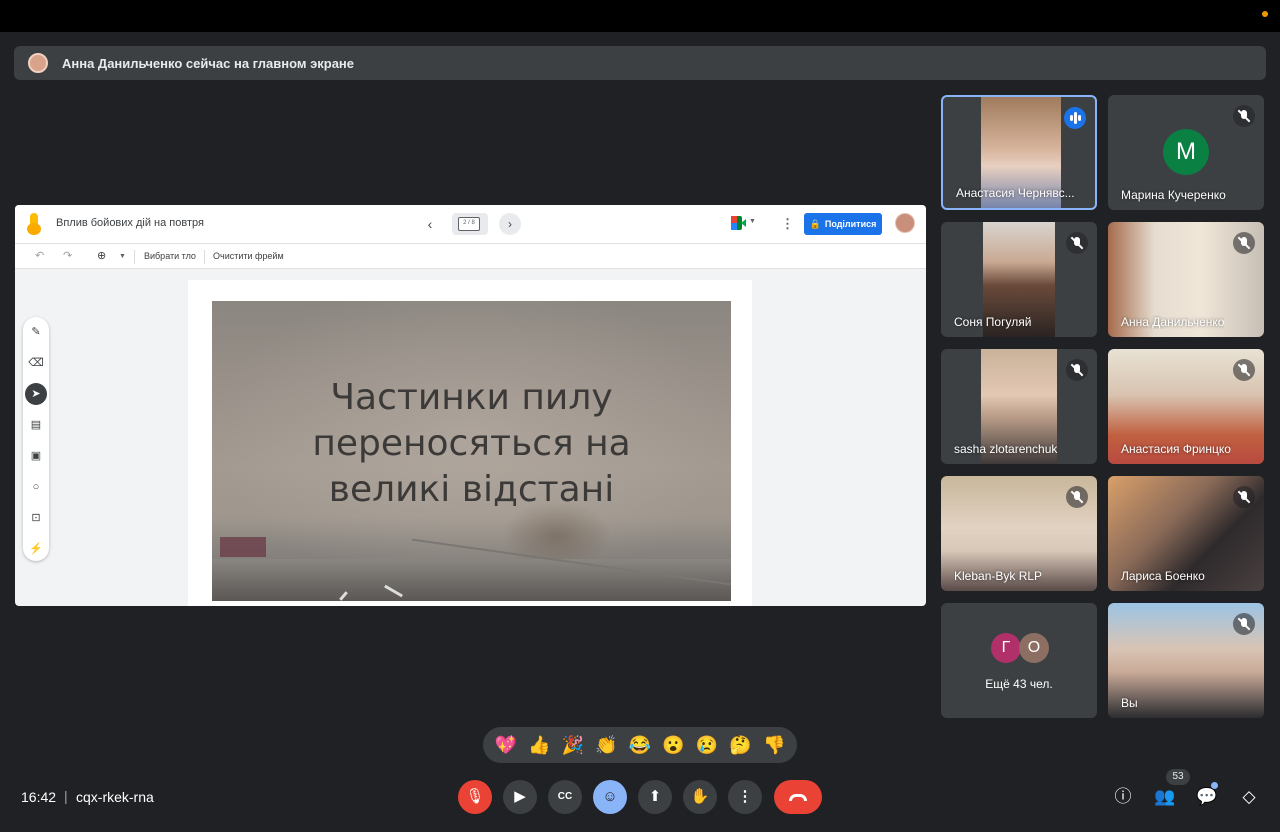  Describe the element at coordinates (36, 487) in the screenshot. I see `shape-icon: ○` at that location.